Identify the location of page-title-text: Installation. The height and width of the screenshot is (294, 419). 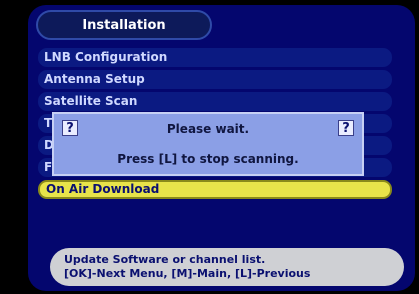
(124, 25).